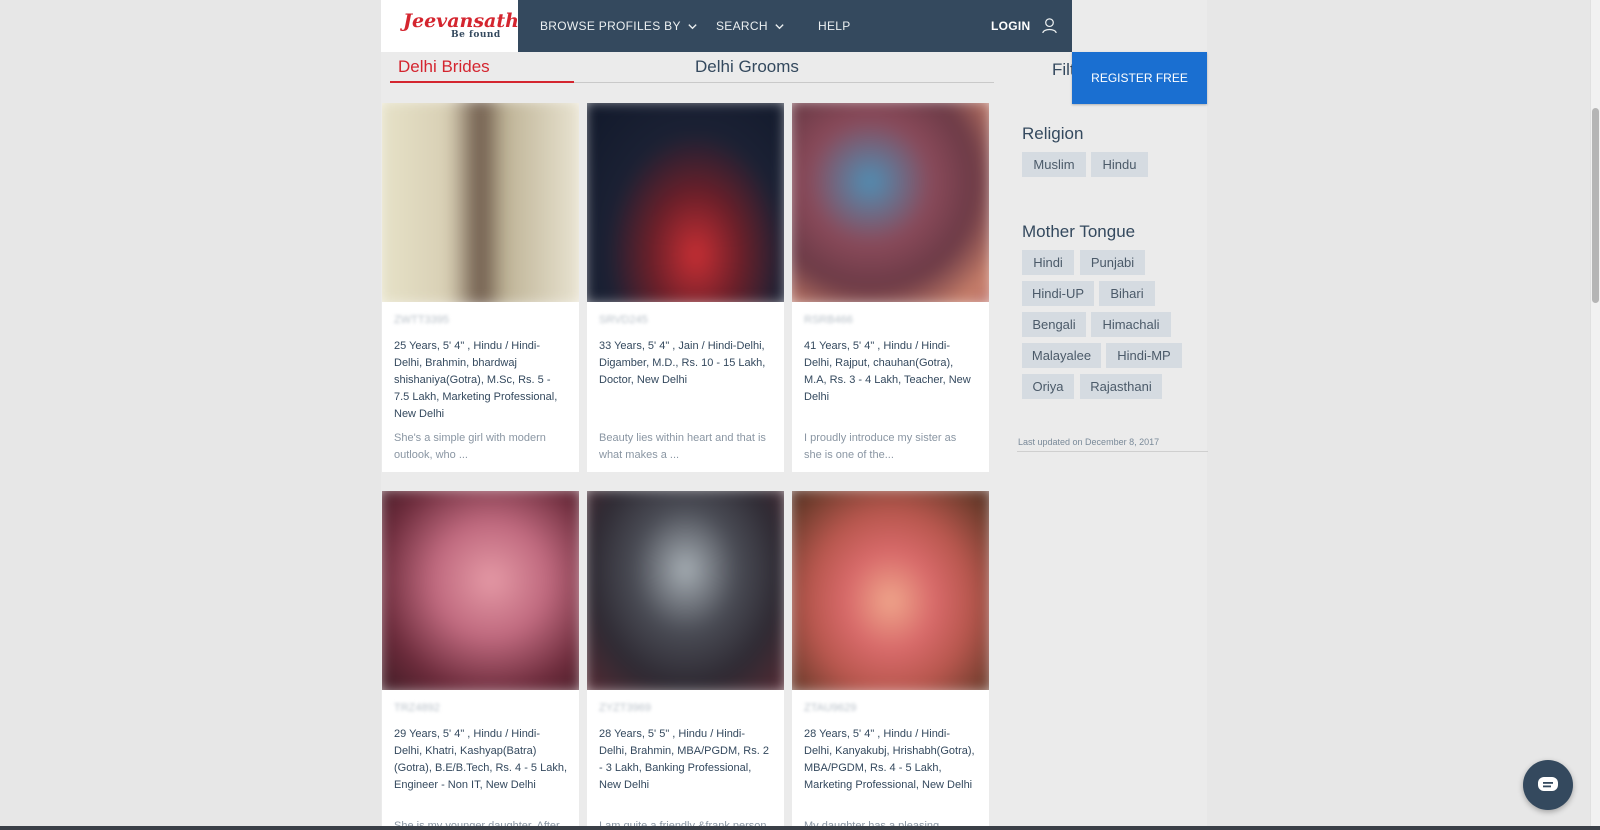  What do you see at coordinates (747, 67) in the screenshot?
I see `tab-delhi-grooms: Delhi Grooms` at bounding box center [747, 67].